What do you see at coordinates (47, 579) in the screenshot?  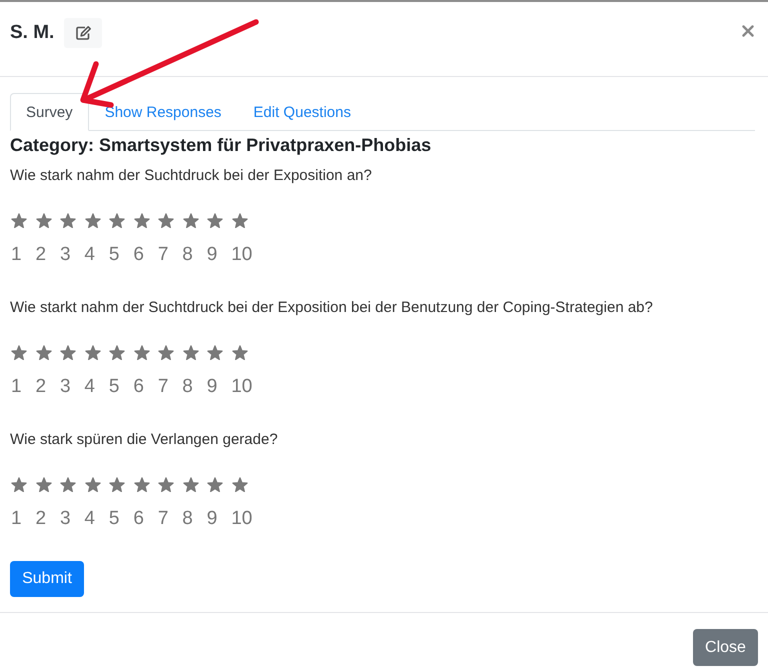 I see `submit-button: Submit` at bounding box center [47, 579].